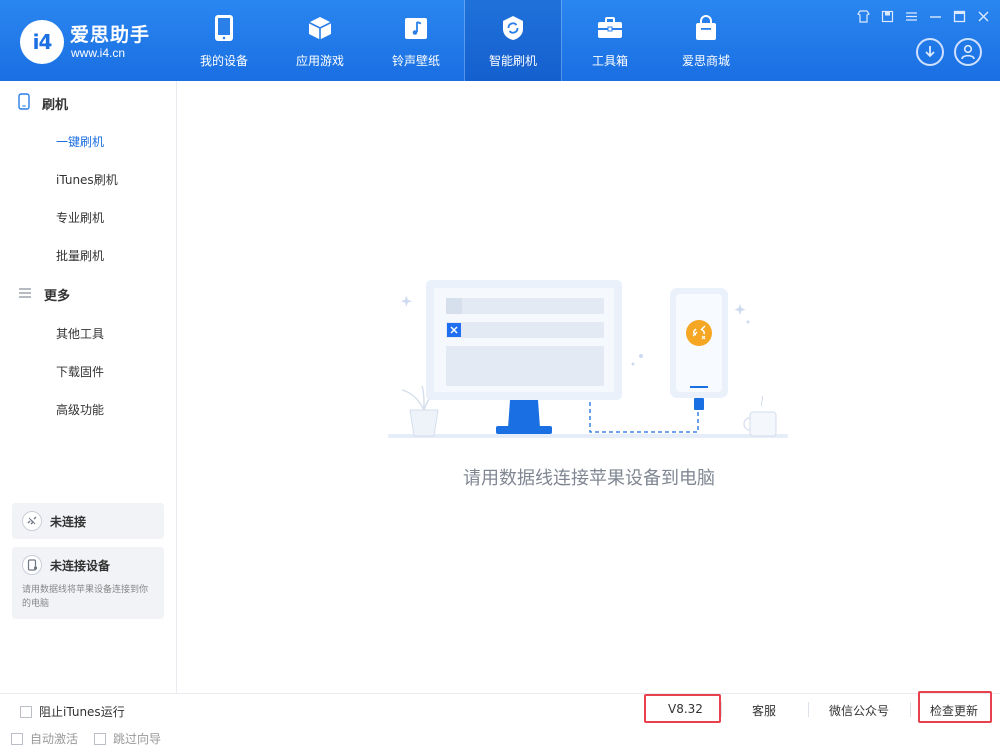 The height and width of the screenshot is (747, 1000). I want to click on skip-guide-checkbox: 跳过向导, so click(127, 738).